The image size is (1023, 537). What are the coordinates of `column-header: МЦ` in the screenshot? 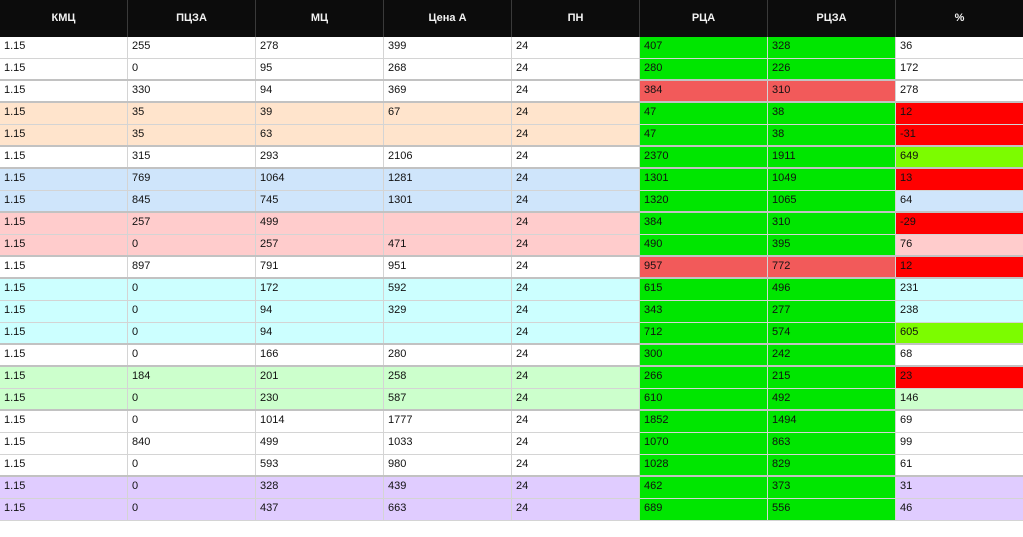 It's located at (320, 18).